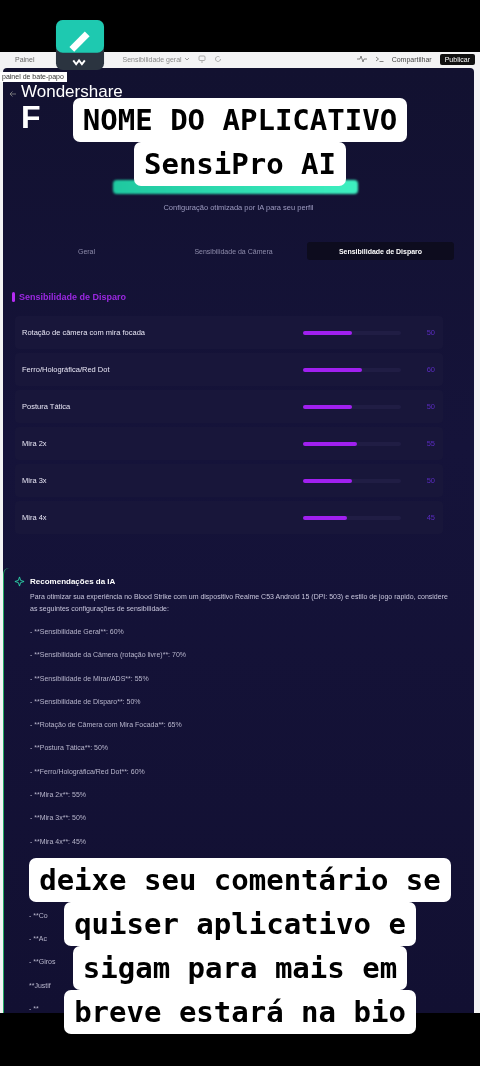  I want to click on caption-text: breve estará na bio, so click(240, 1012).